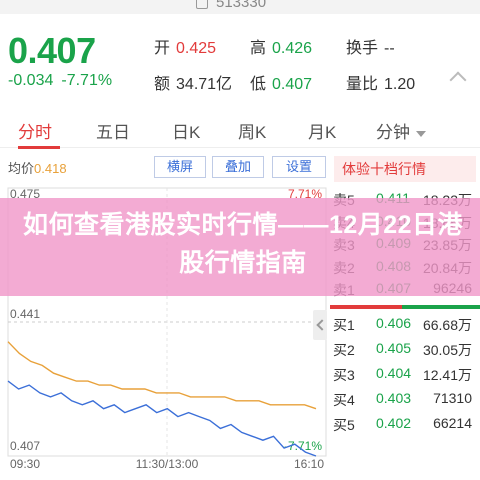 This screenshot has width=480, height=480. Describe the element at coordinates (447, 349) in the screenshot. I see `bid-volume: 30.05万` at that location.